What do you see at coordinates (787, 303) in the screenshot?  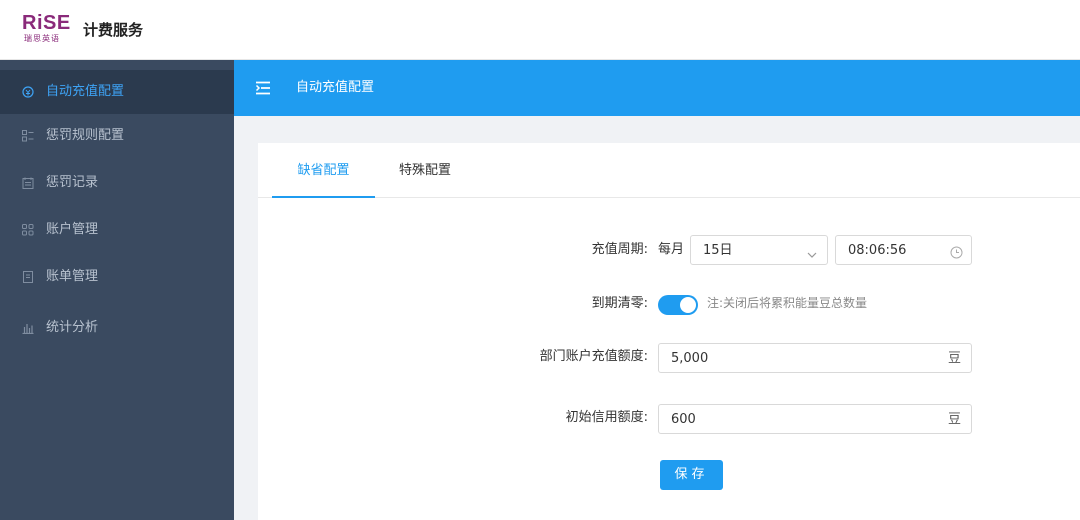 I see `expire-note: 注:关闭后将累积能量豆总数量` at bounding box center [787, 303].